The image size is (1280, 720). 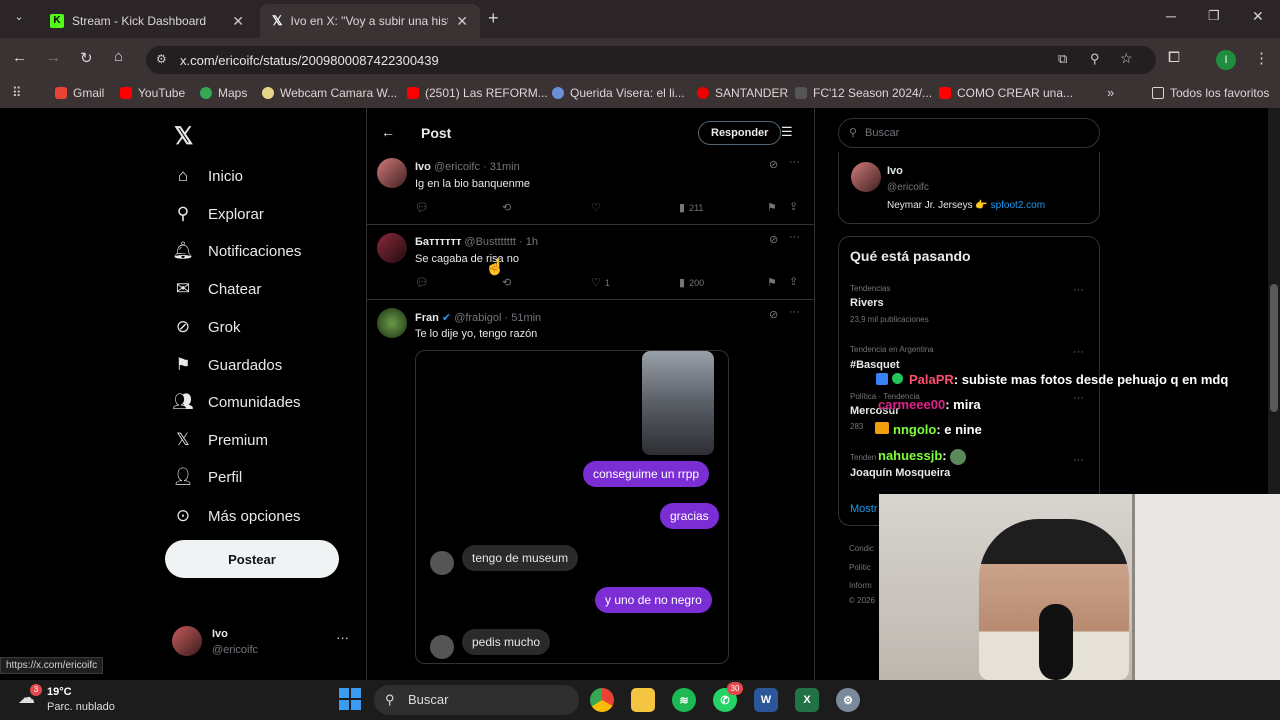 I want to click on start-button, so click(x=350, y=699).